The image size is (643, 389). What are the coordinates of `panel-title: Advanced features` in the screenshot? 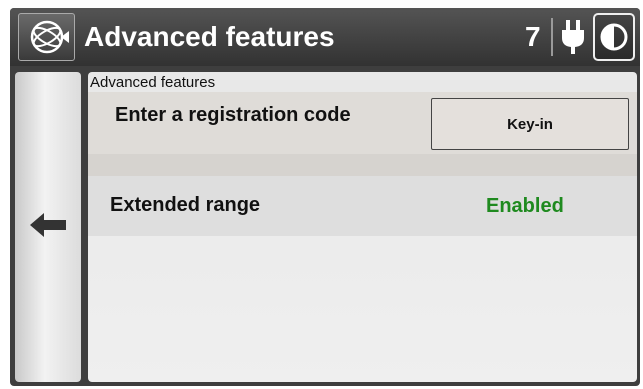 It's located at (153, 82).